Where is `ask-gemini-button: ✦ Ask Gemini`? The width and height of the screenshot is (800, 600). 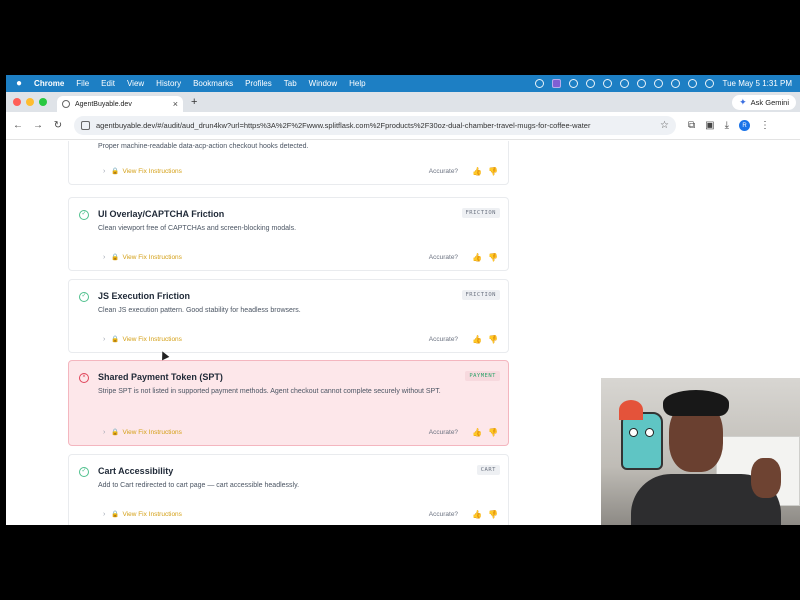
ask-gemini-button: ✦ Ask Gemini is located at coordinates (764, 102).